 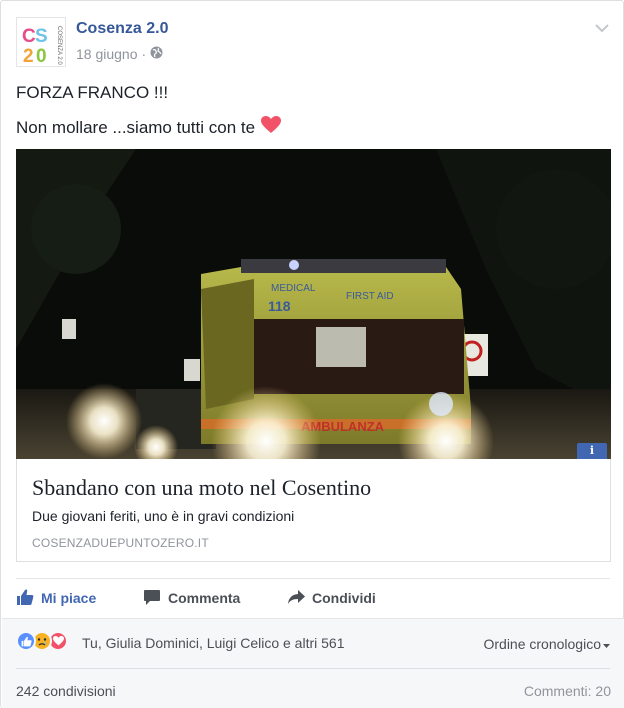 I want to click on like-reaction-icon, so click(x=26, y=641).